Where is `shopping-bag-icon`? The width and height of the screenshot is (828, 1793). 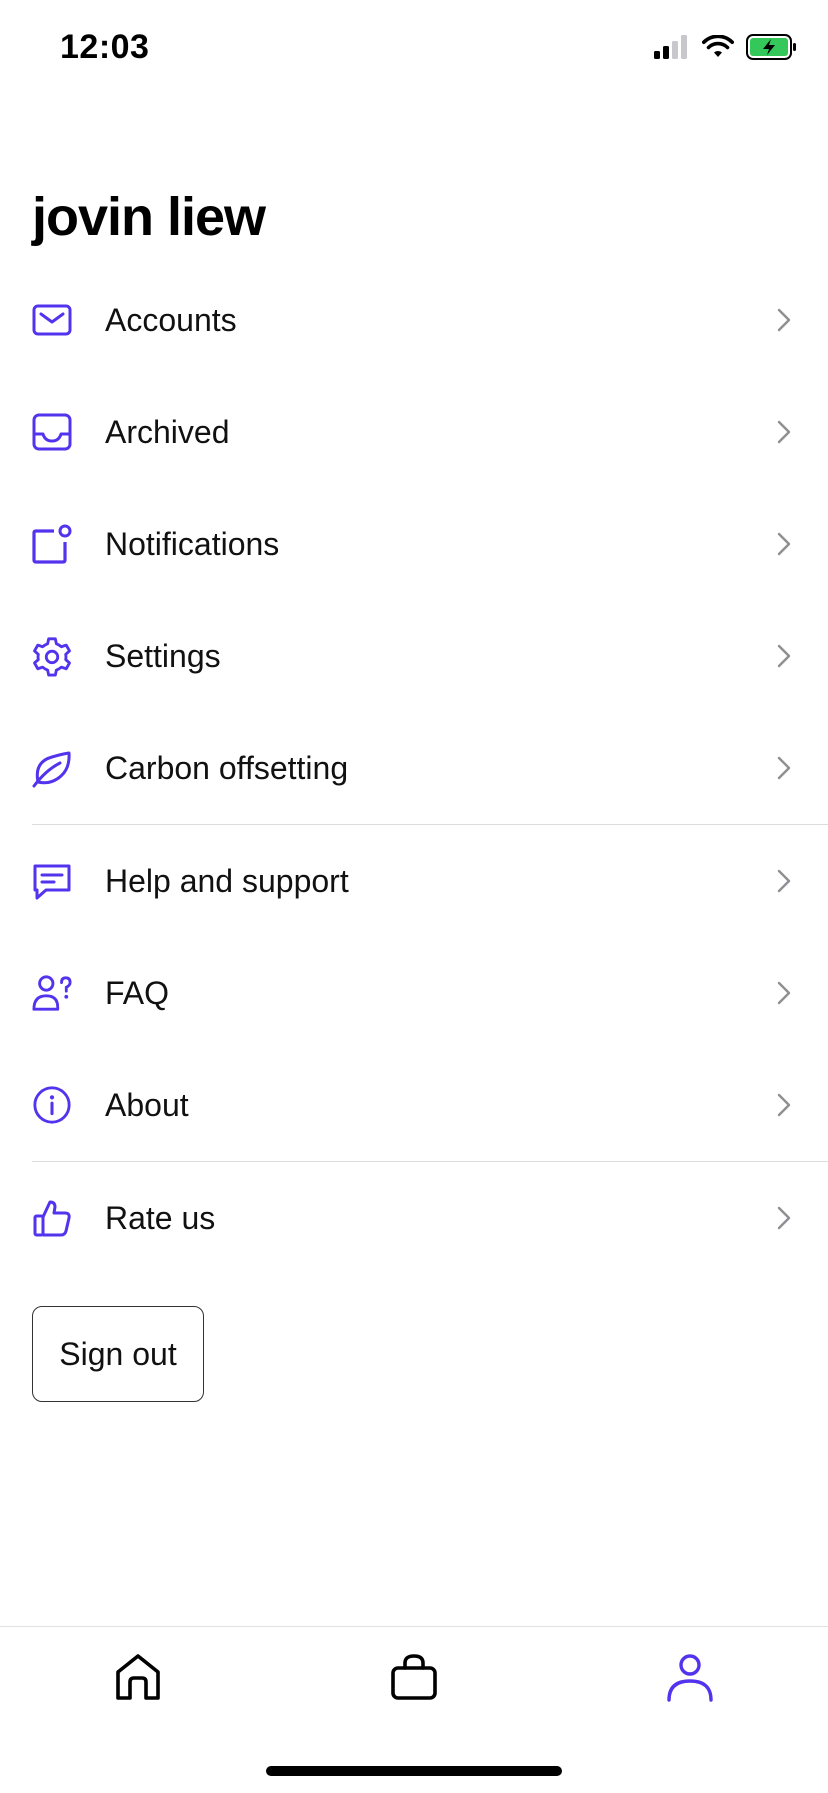
shopping-bag-icon is located at coordinates (414, 1679).